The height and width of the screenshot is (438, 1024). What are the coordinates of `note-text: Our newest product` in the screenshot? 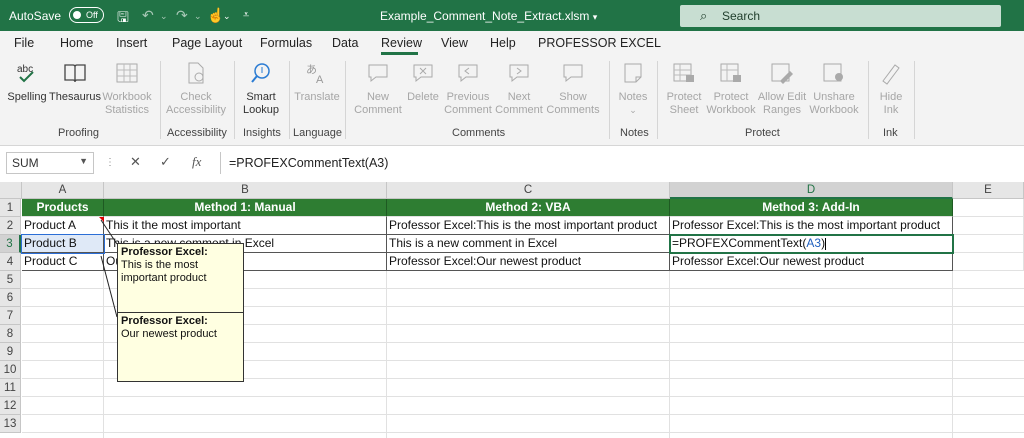 It's located at (169, 334).